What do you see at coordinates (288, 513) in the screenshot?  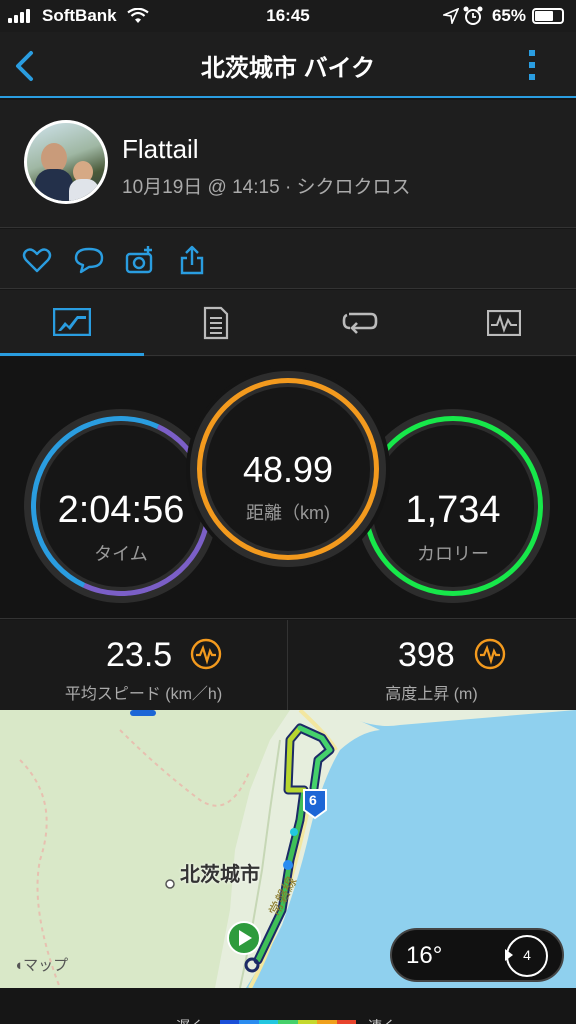 I see `distance-label: 距離（km)` at bounding box center [288, 513].